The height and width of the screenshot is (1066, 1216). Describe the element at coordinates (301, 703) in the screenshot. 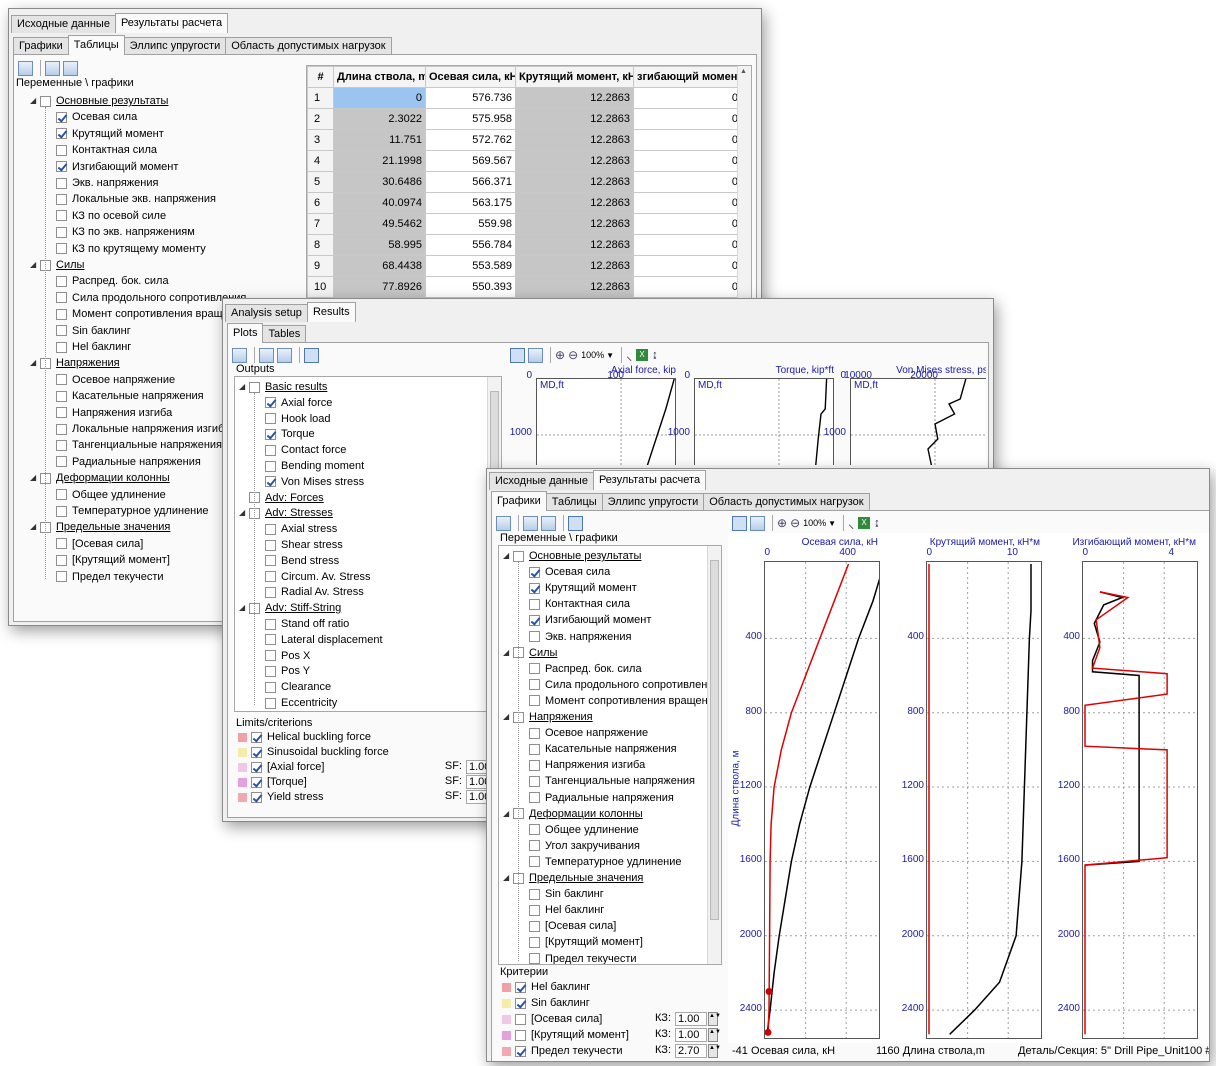

I see `tree-item: Eccentricity` at that location.